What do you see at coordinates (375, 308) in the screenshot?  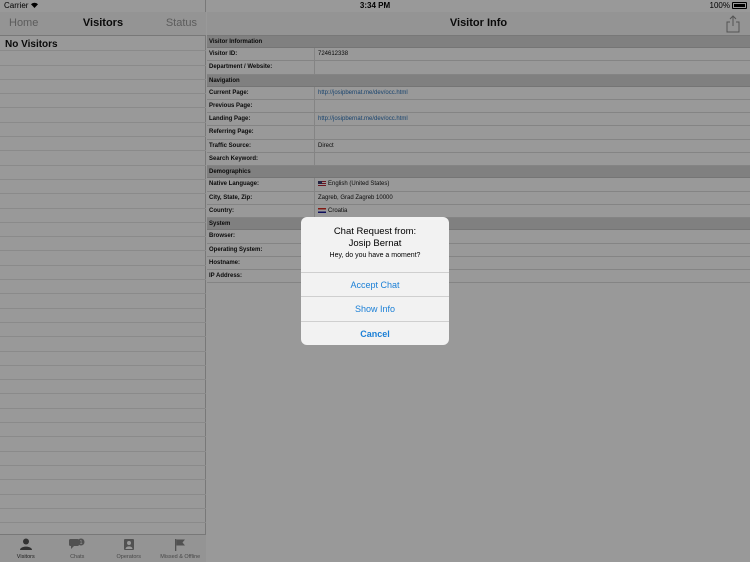 I see `show-info-button: Show Info` at bounding box center [375, 308].